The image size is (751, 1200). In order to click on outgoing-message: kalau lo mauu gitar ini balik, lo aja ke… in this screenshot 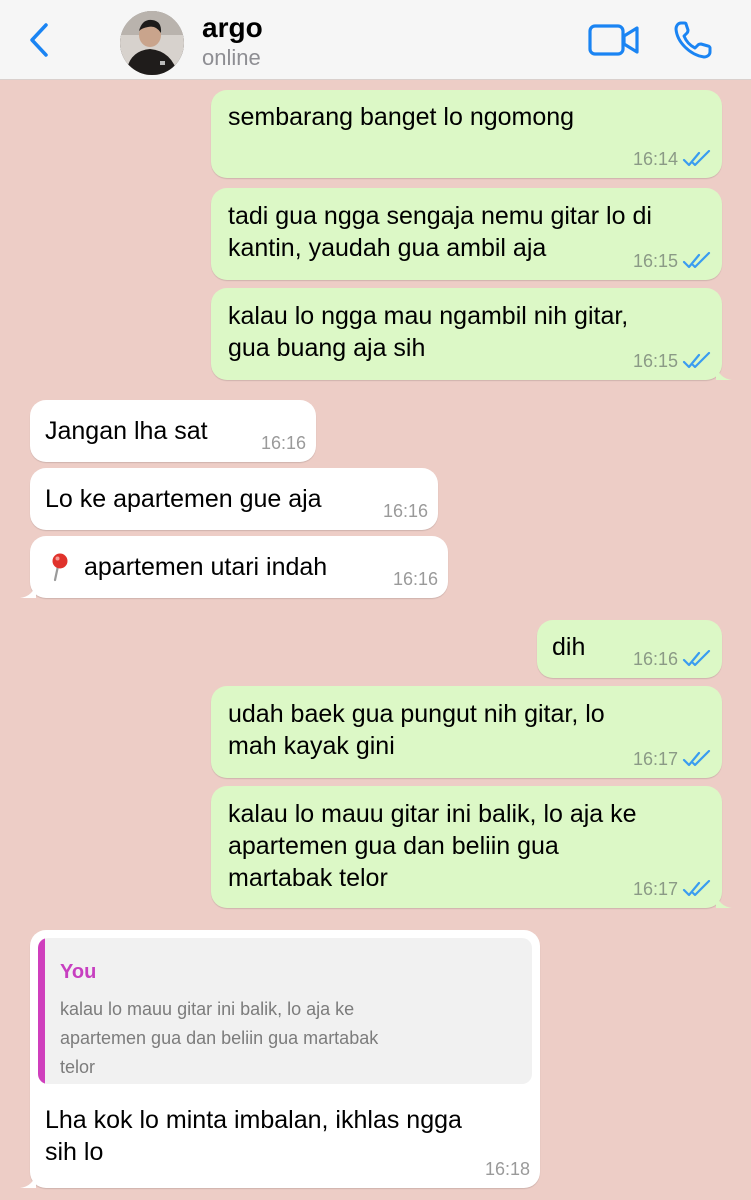, I will do `click(471, 847)`.